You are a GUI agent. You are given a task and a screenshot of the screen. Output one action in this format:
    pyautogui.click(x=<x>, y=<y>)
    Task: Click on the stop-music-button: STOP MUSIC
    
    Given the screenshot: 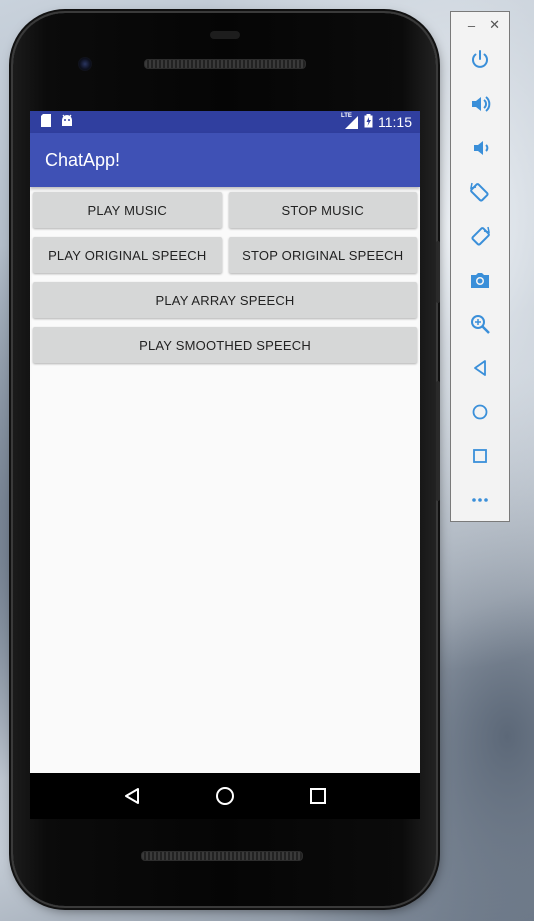 What is the action you would take?
    pyautogui.click(x=322, y=210)
    